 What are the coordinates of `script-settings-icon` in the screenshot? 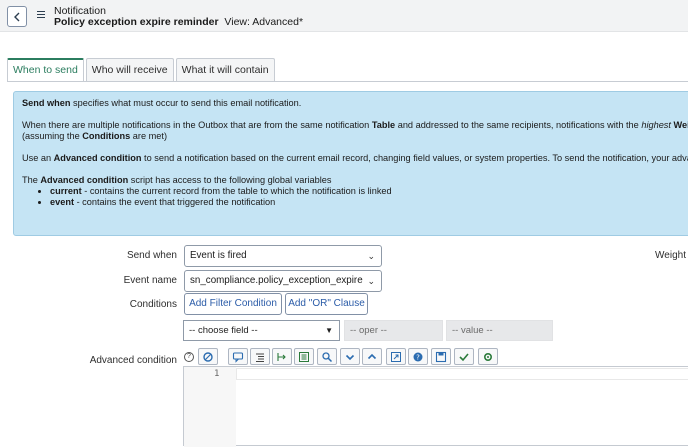 It's located at (488, 356).